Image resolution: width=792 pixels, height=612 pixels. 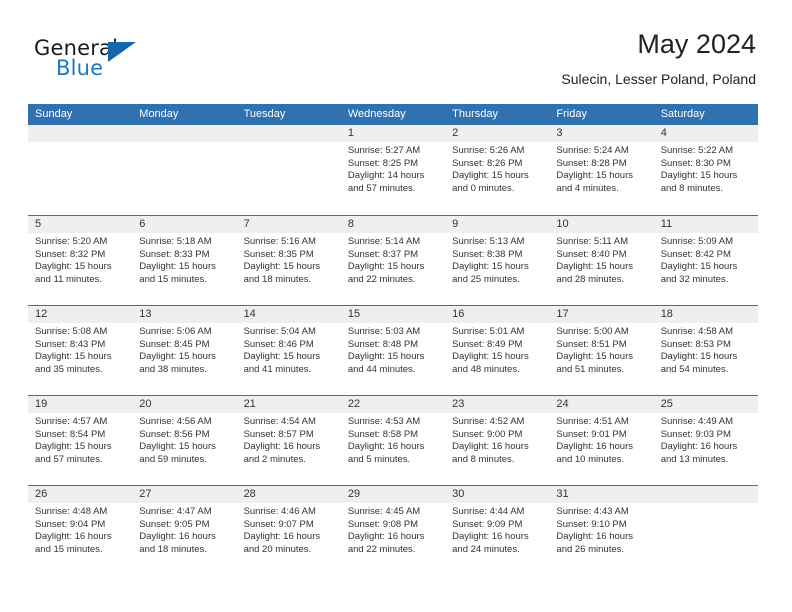 What do you see at coordinates (174, 254) in the screenshot?
I see `sunset-text: Sunset: 8:33 PM` at bounding box center [174, 254].